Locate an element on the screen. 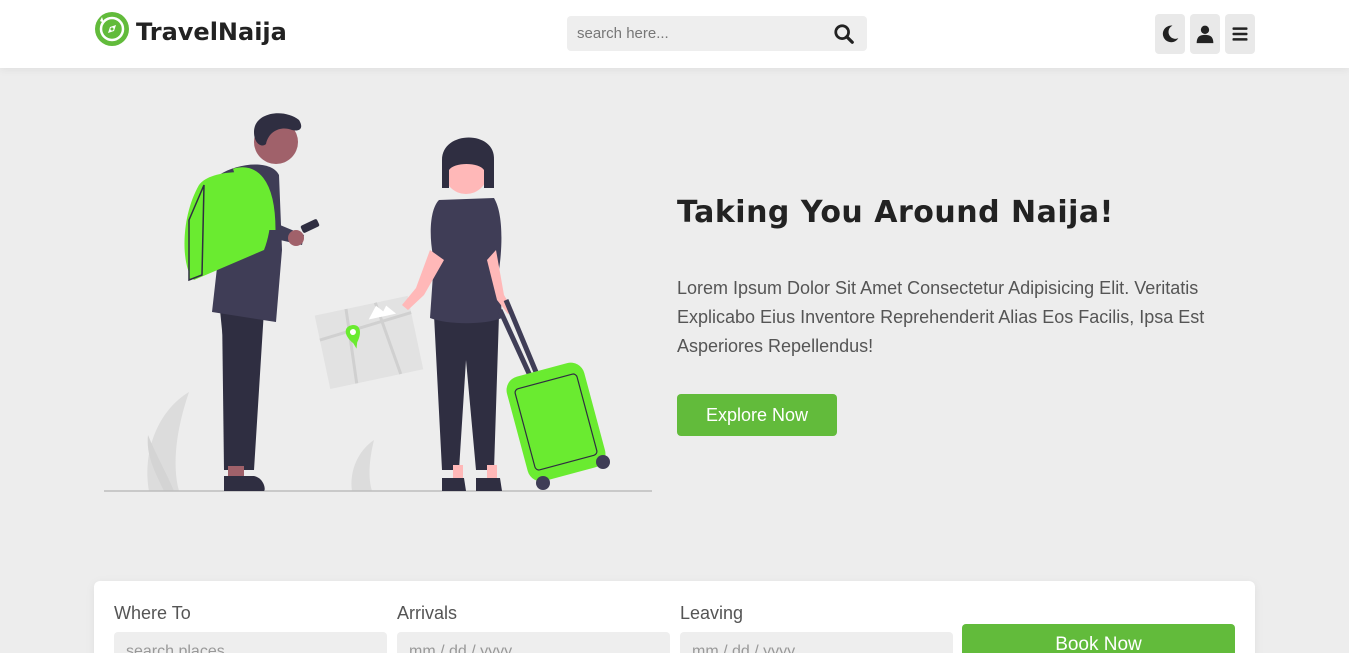 The image size is (1349, 653). theme-toggle-button is located at coordinates (1170, 34).